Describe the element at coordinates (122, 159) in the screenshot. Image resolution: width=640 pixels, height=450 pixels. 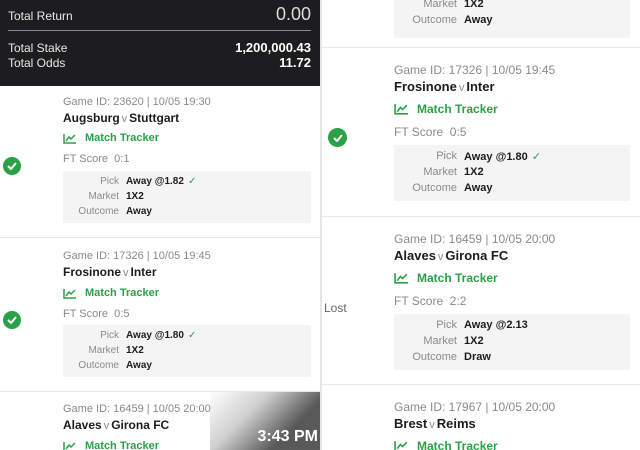
I see `ft-score-value: 0:1` at that location.